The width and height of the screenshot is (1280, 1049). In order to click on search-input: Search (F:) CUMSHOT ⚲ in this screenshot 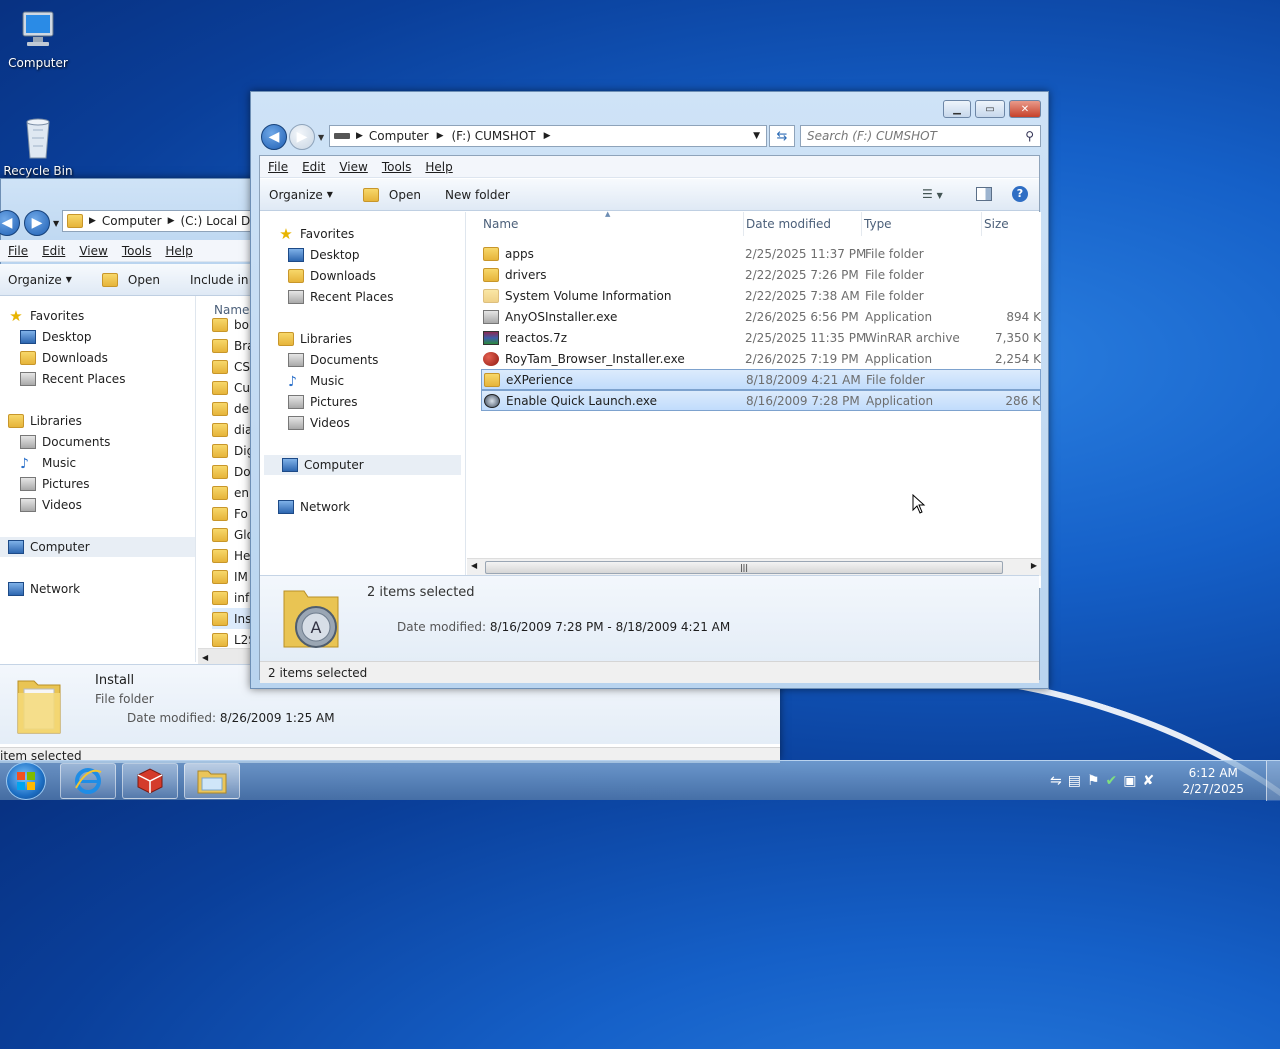, I will do `click(920, 136)`.